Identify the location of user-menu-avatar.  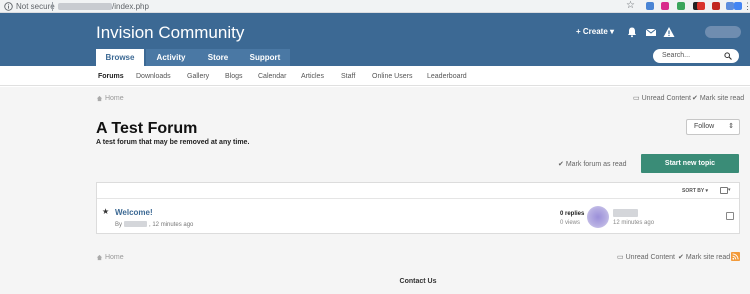
(723, 32).